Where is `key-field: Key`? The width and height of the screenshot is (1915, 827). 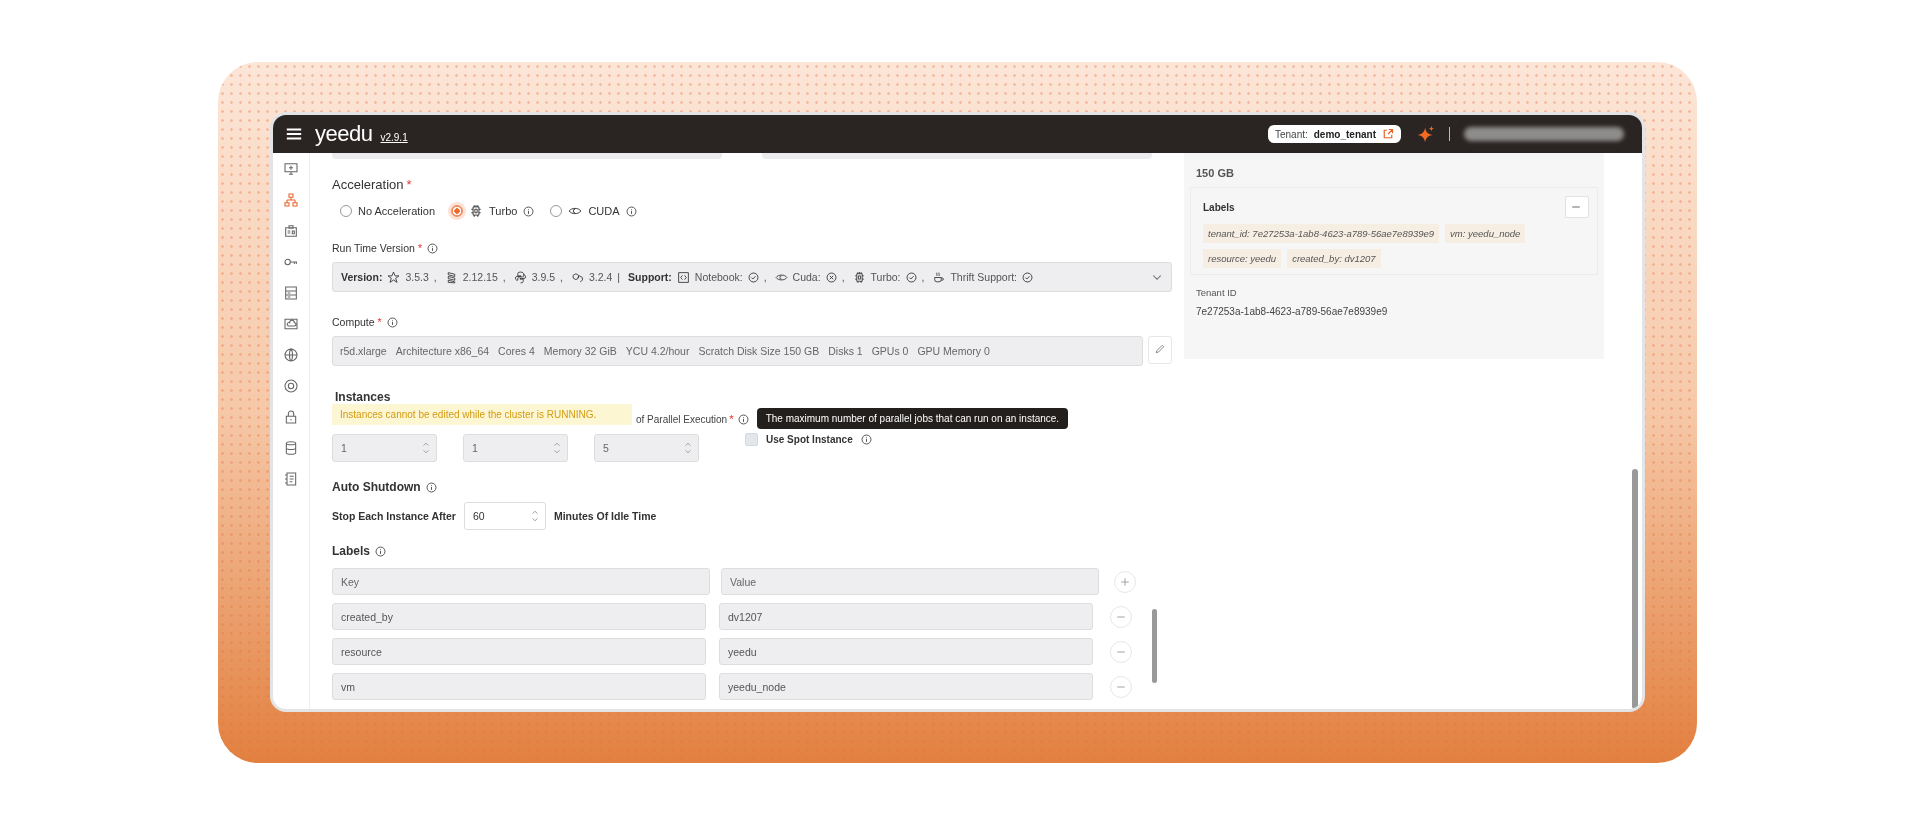
key-field: Key is located at coordinates (521, 581).